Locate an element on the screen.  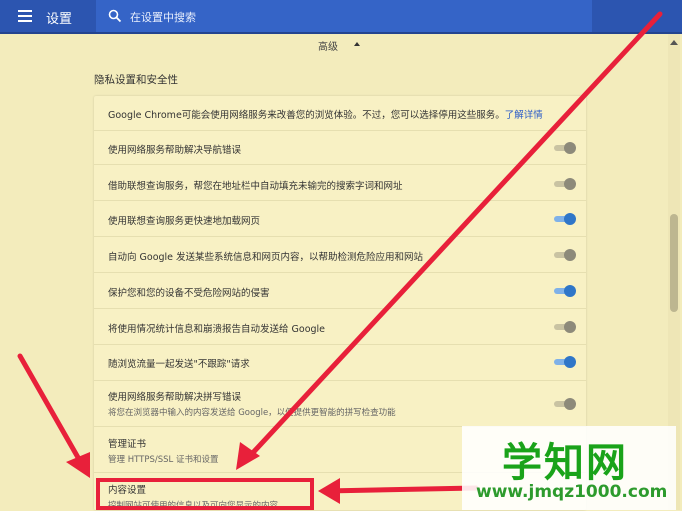
setting-row-do-not-track: 随浏览流量一起发送"不跟踪"请求 is located at coordinates (343, 363).